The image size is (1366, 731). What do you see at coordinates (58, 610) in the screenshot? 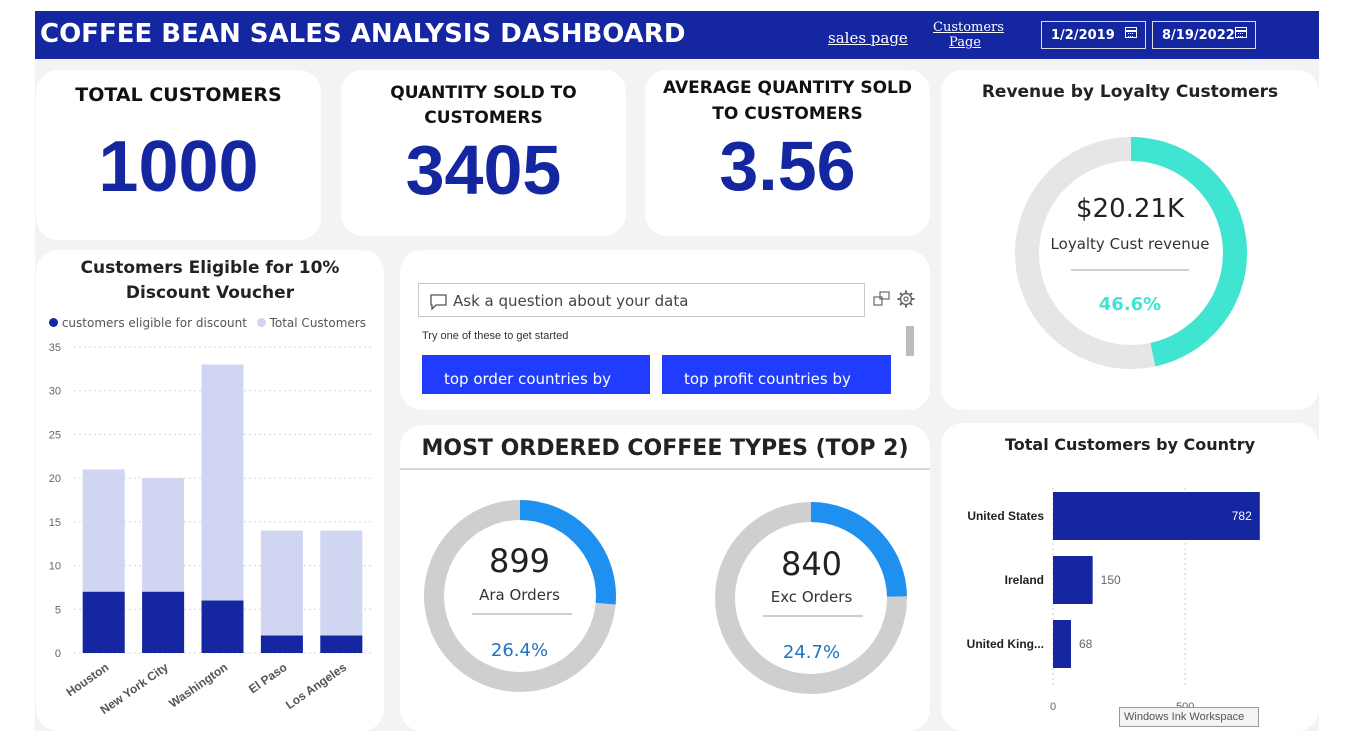
I see `y-tick-label: 5` at bounding box center [58, 610].